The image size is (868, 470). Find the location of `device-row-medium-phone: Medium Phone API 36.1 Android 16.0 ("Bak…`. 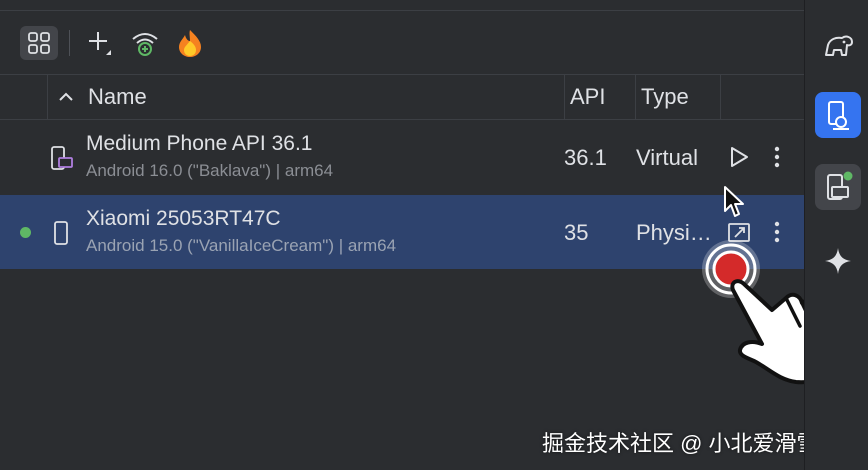

device-row-medium-phone: Medium Phone API 36.1 Android 16.0 ("Bak… is located at coordinates (402, 157).